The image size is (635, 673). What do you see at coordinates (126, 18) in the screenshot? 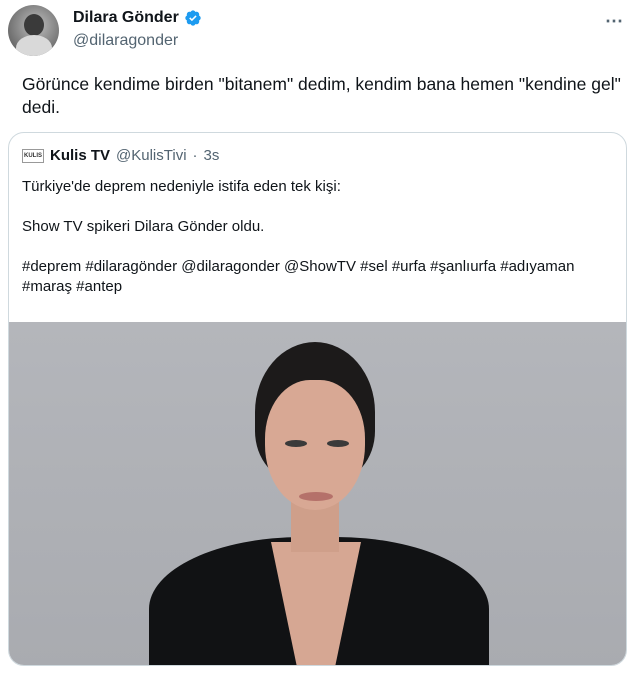
I see `author-display-name: Dilara Gönder` at bounding box center [126, 18].